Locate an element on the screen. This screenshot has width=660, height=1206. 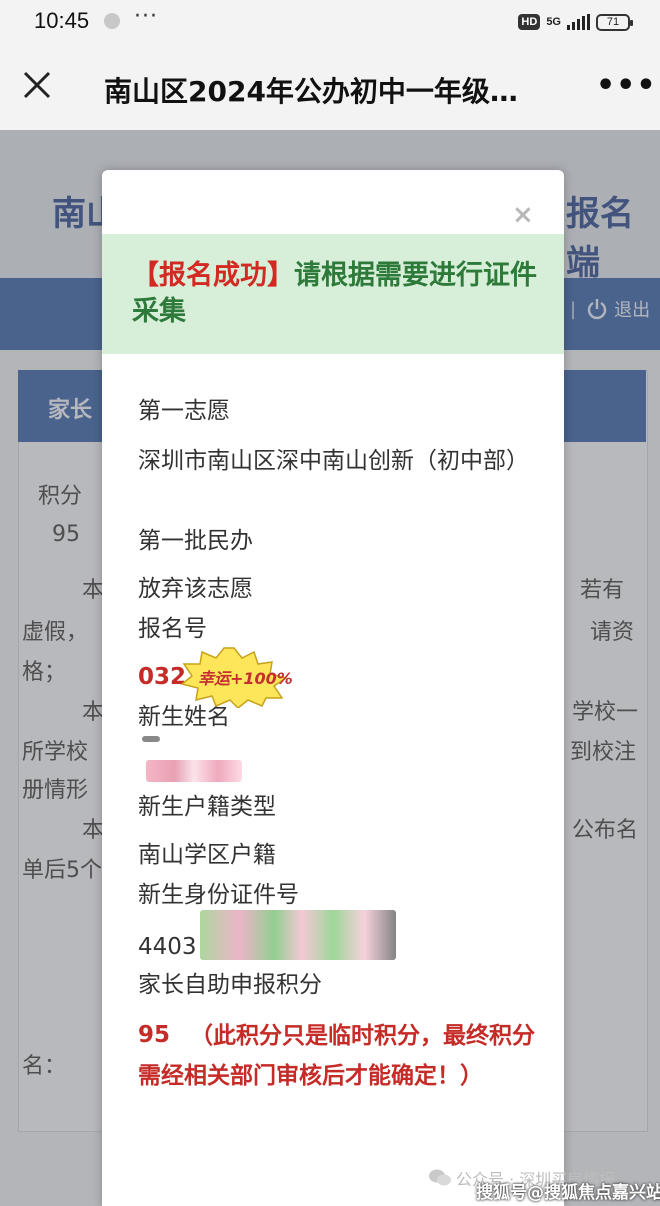
status-overflow-icon: ··· is located at coordinates (146, 16).